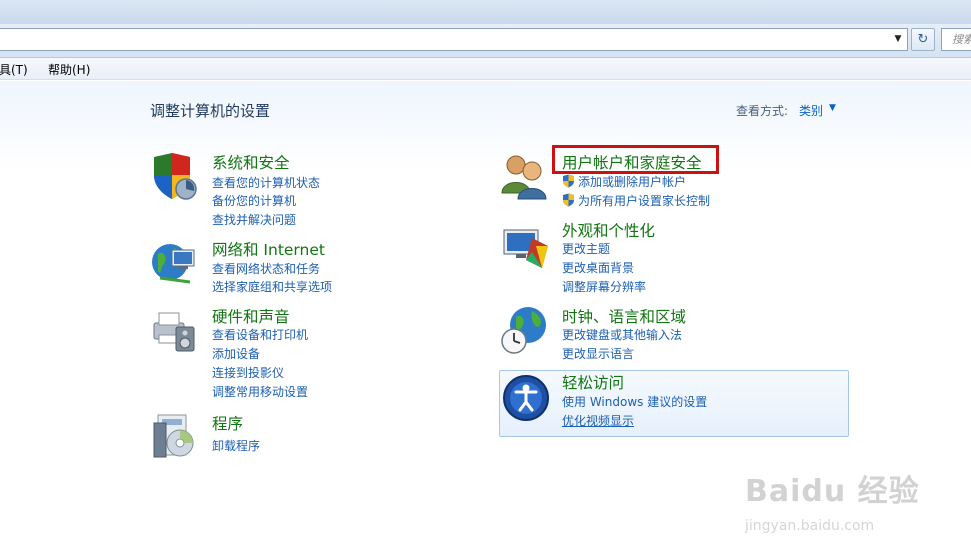 This screenshot has height=550, width=971. What do you see at coordinates (525, 176) in the screenshot?
I see `users-icon` at bounding box center [525, 176].